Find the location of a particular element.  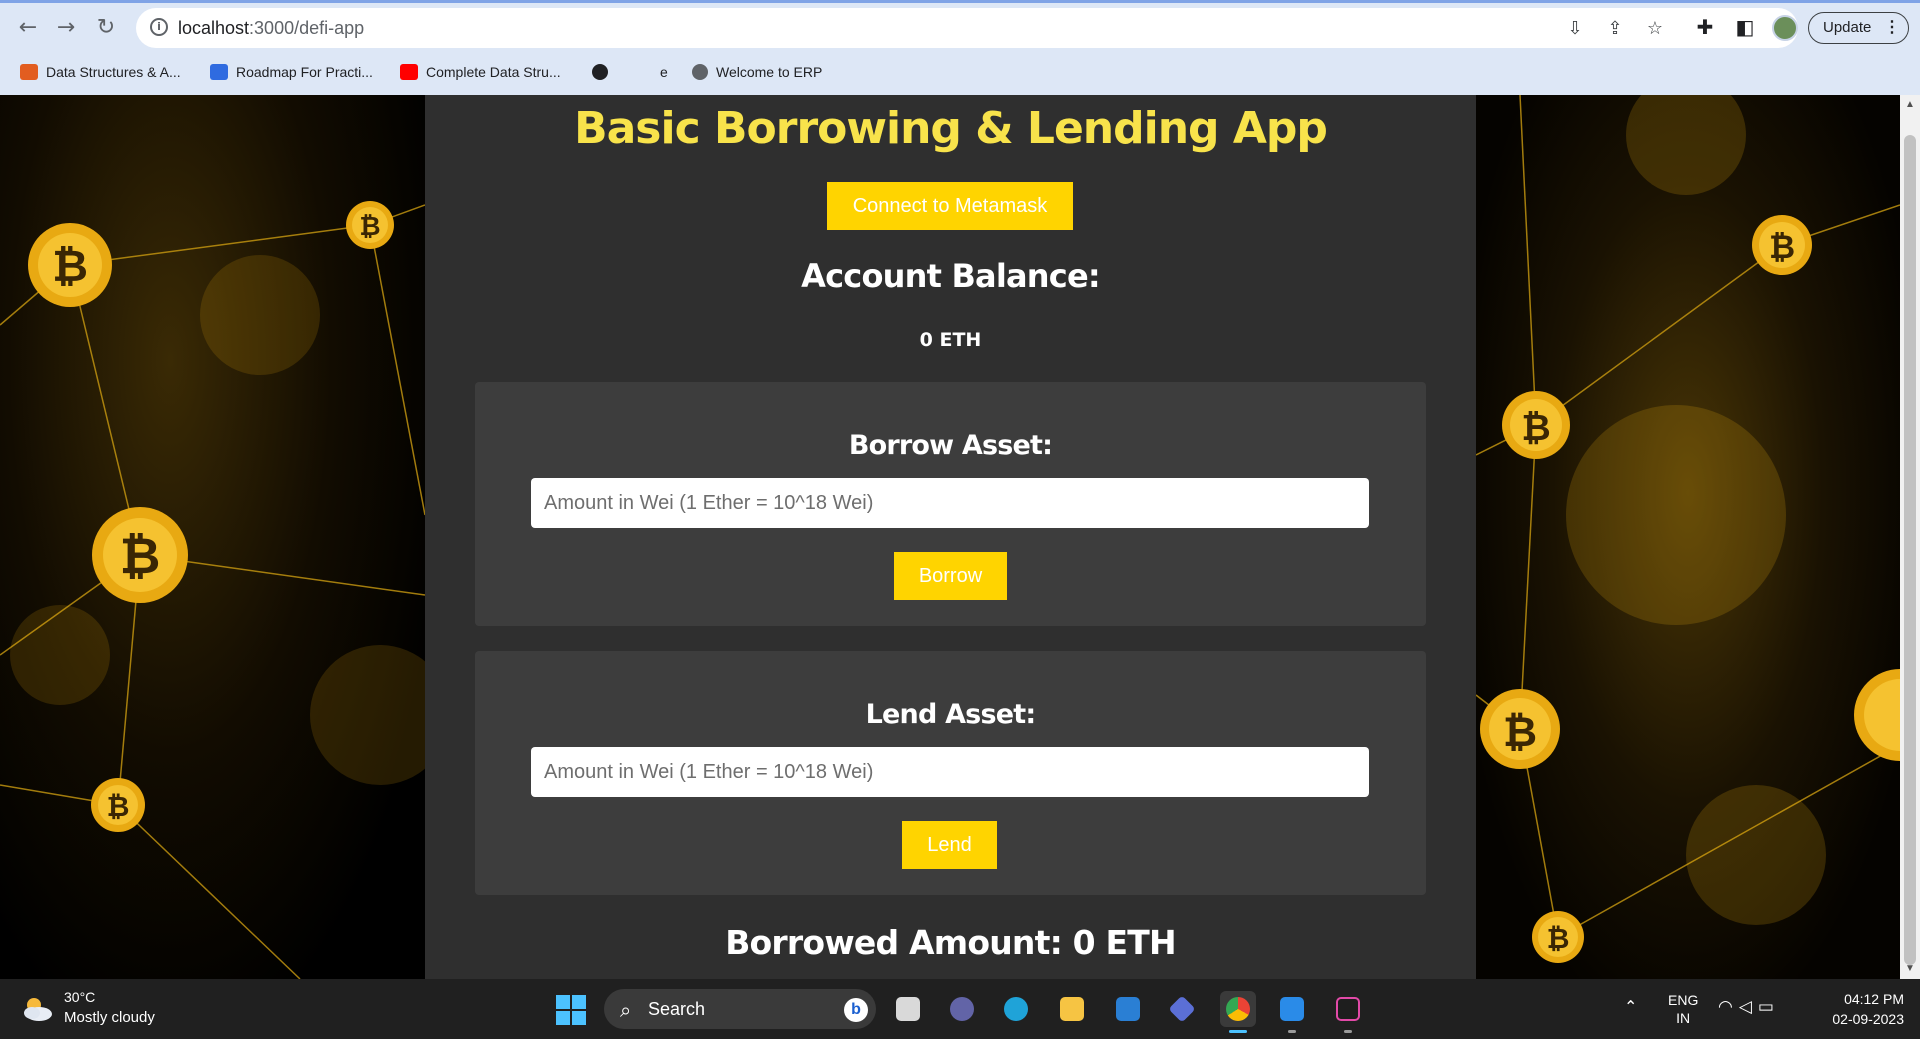

lang-code: ENG is located at coordinates (1683, 1000).